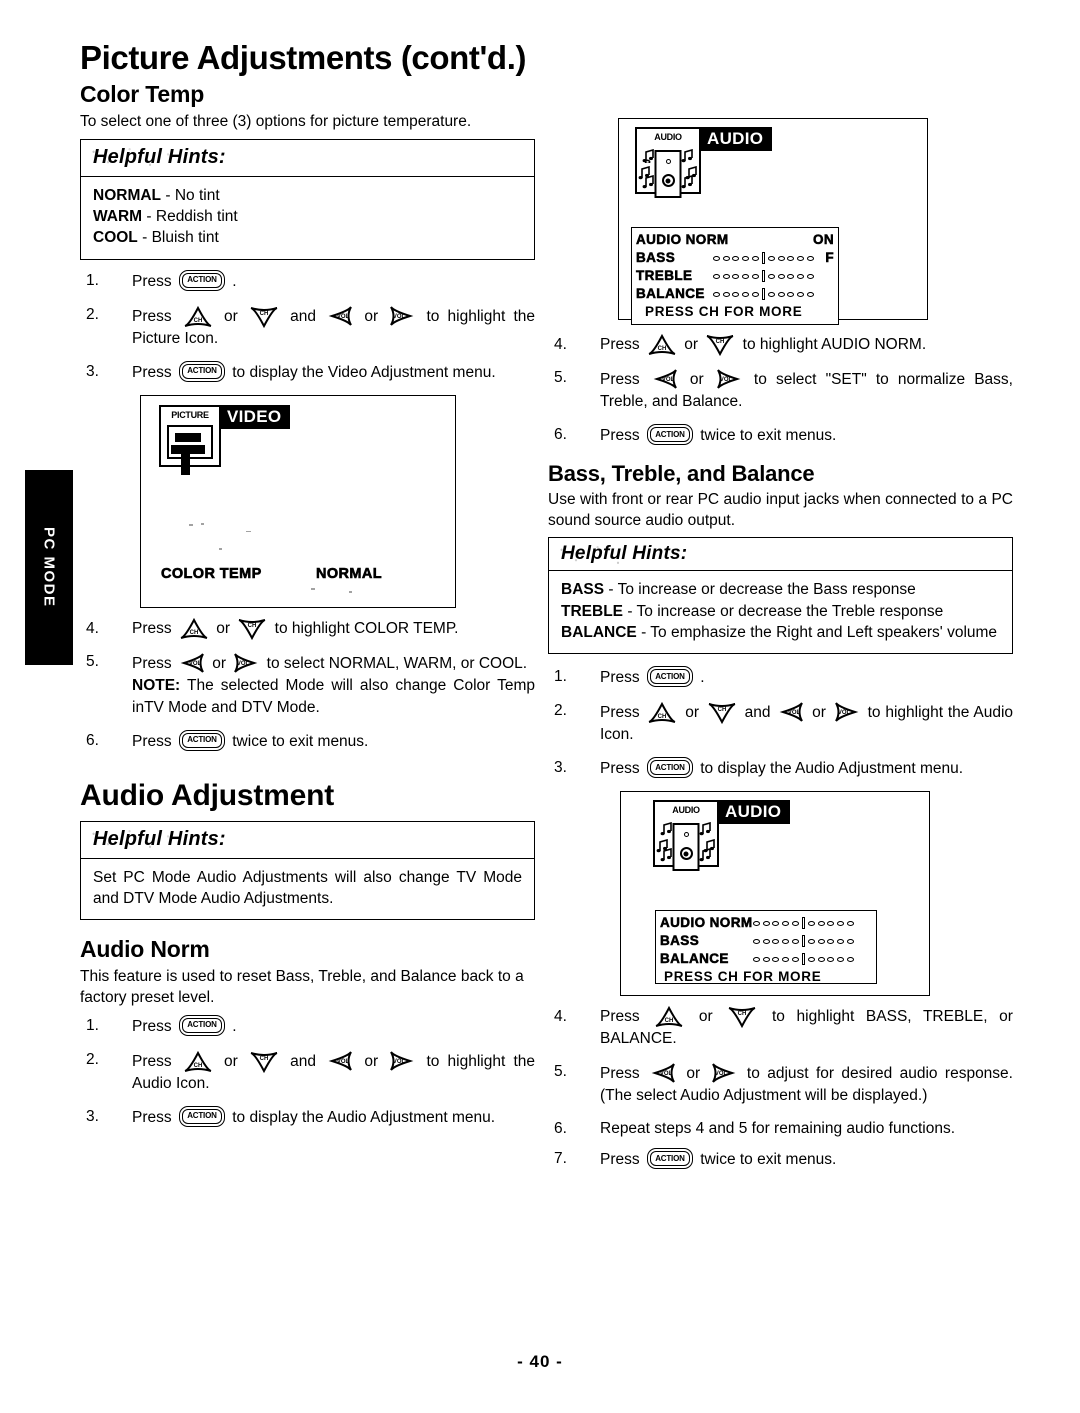  I want to click on osd-row: BASS F, so click(735, 258).